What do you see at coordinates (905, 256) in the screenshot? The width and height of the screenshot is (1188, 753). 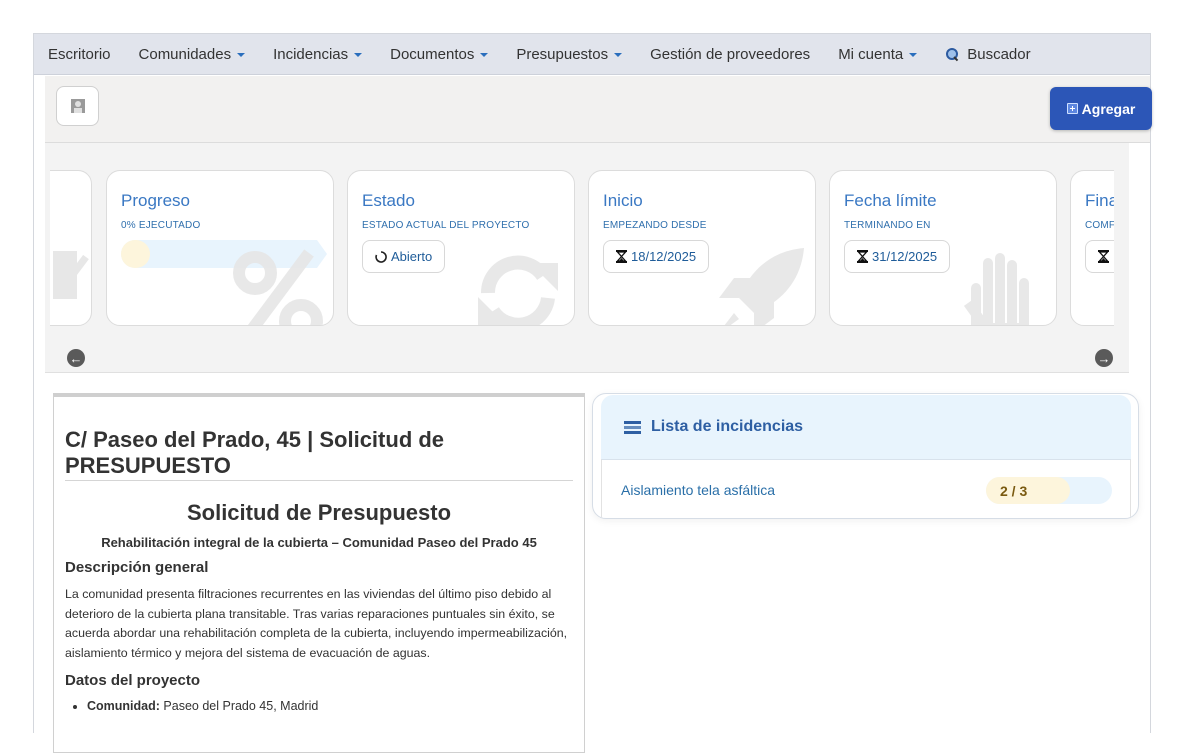 I see `end-date: 31/12/2025` at bounding box center [905, 256].